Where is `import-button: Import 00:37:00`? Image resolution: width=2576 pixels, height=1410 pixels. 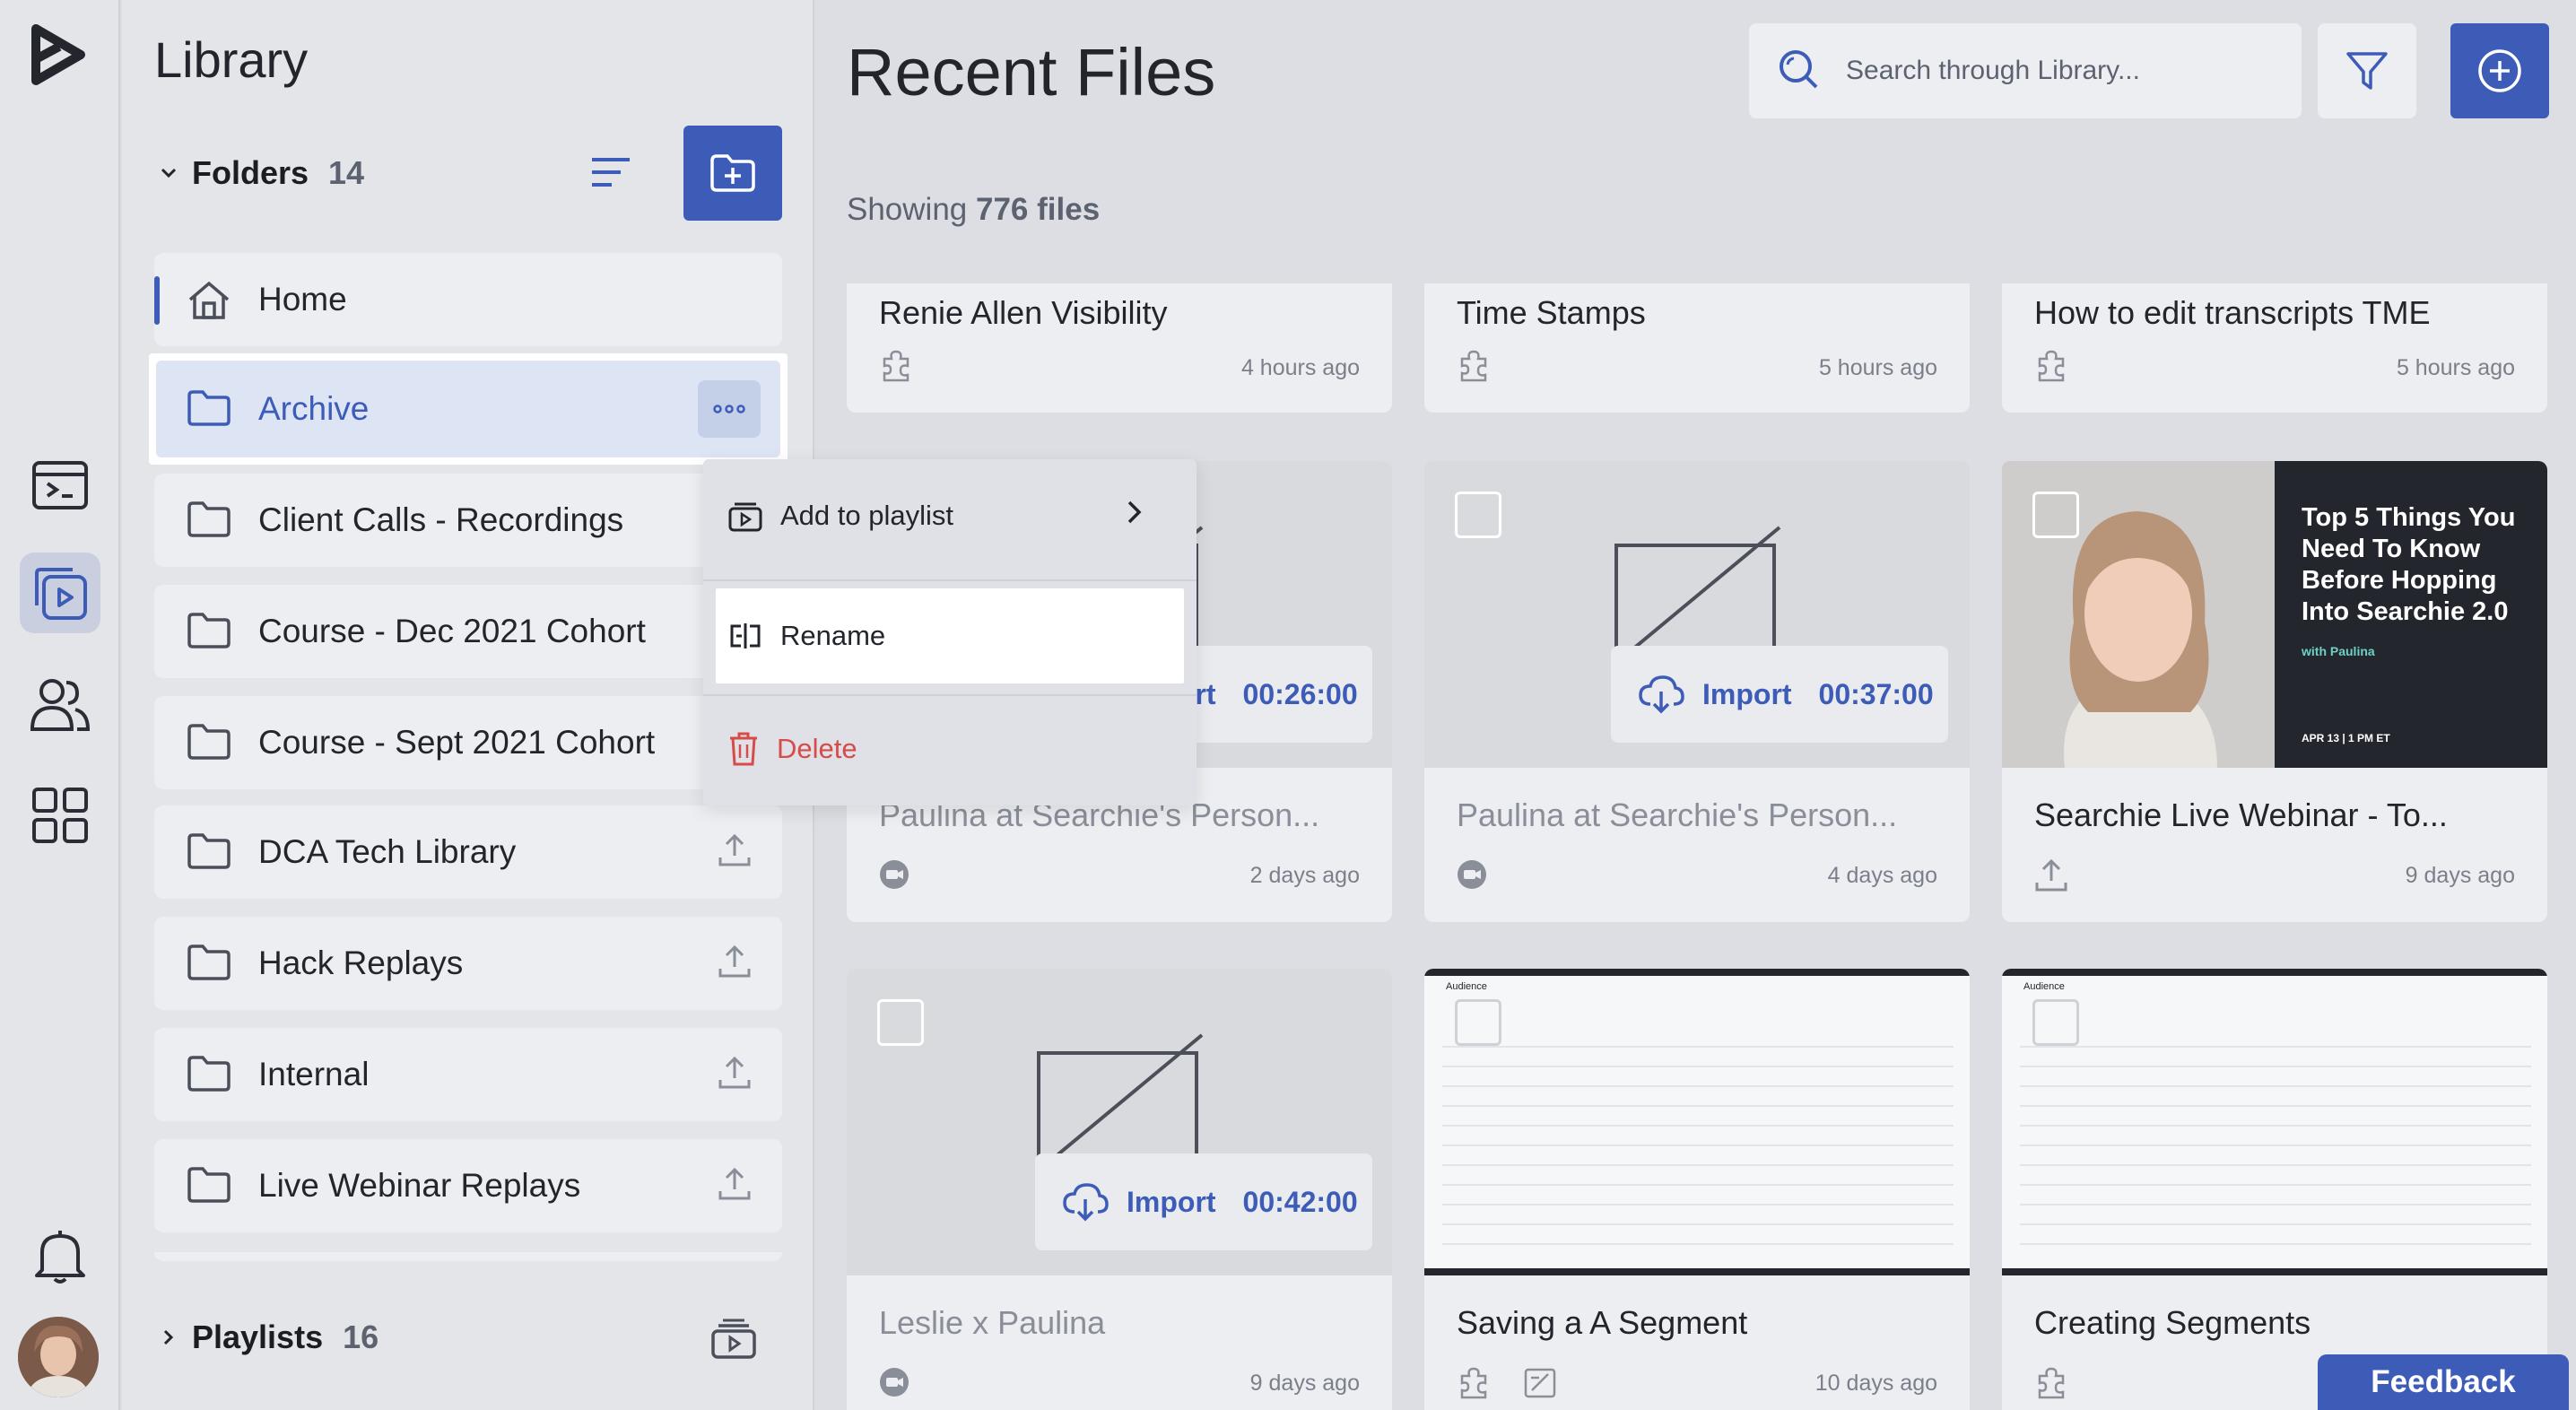
import-button: Import 00:37:00 is located at coordinates (1779, 694).